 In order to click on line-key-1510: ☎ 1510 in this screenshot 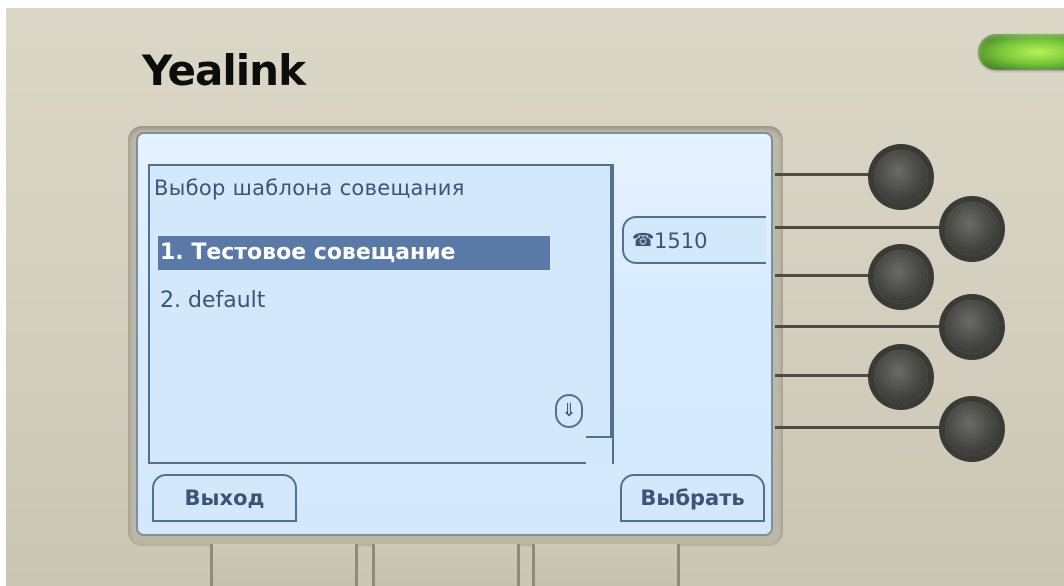, I will do `click(694, 240)`.